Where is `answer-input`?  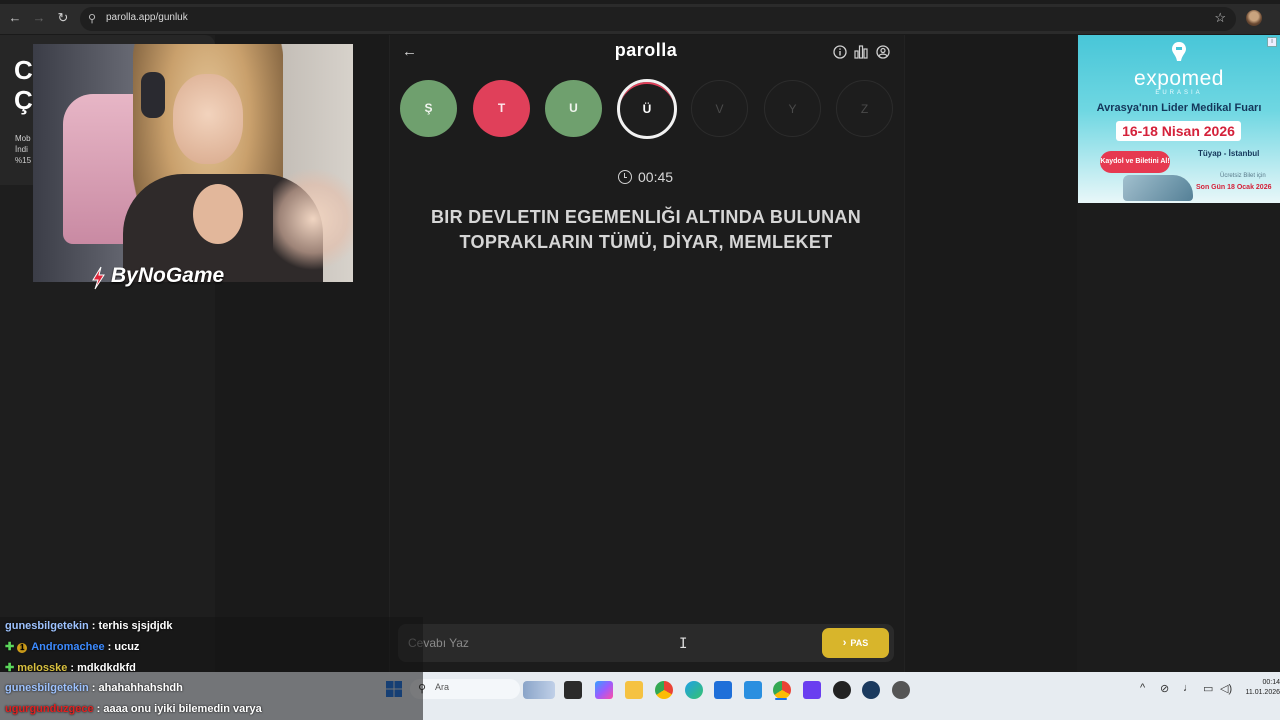
answer-input is located at coordinates (608, 643).